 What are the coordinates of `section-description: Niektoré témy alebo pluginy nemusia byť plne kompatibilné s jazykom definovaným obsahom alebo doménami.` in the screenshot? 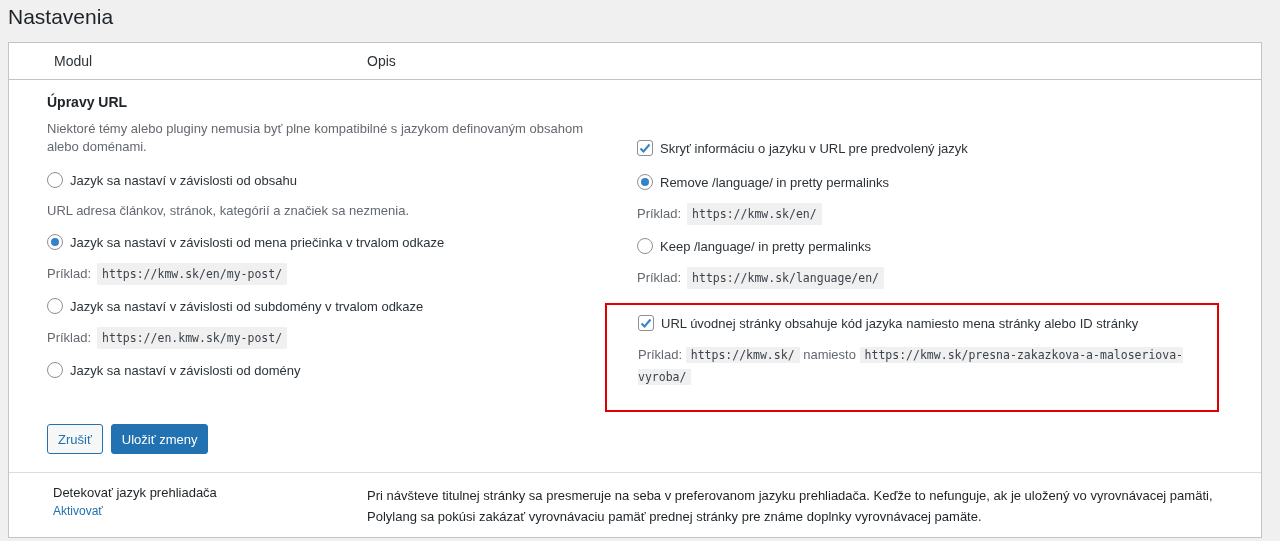 It's located at (315, 138).